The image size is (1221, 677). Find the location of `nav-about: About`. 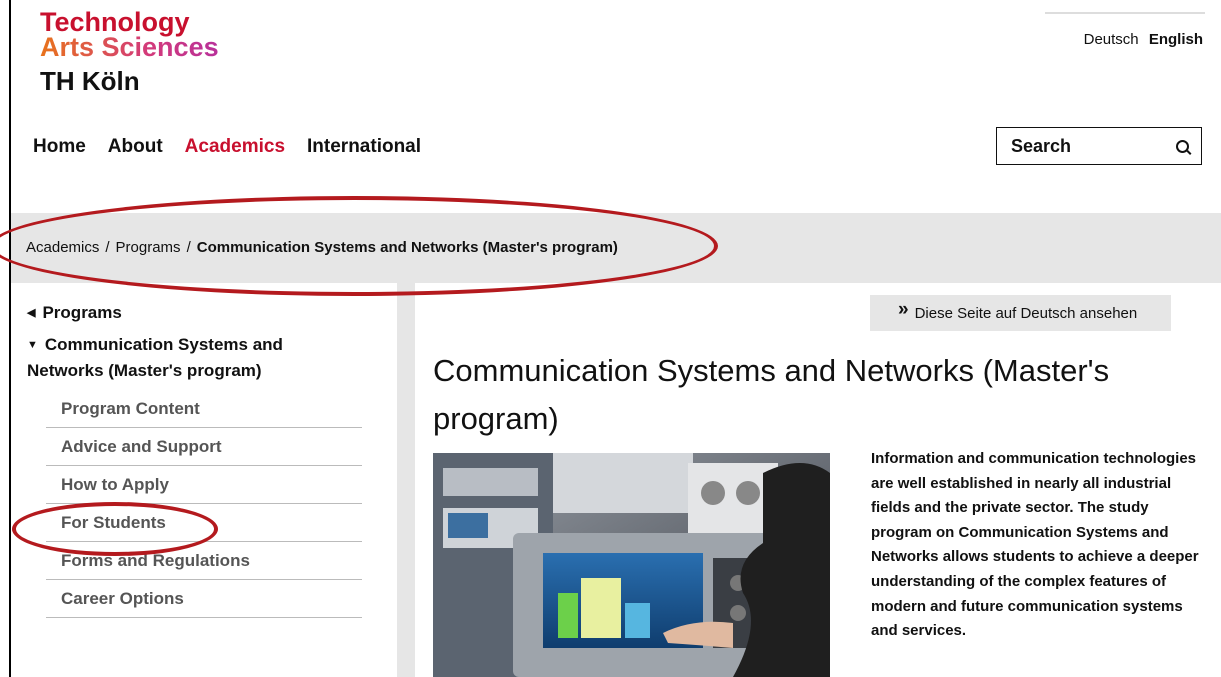

nav-about: About is located at coordinates (135, 147).